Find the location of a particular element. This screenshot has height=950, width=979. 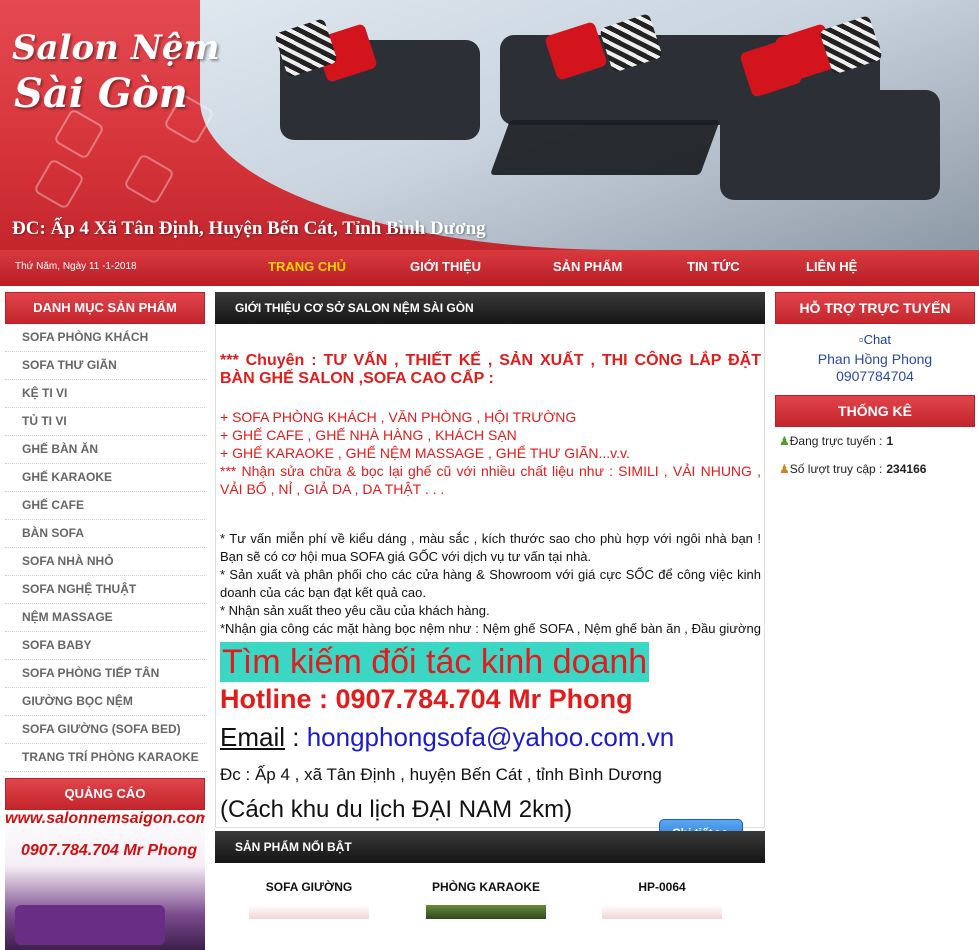

nav-news: TIN TỨC is located at coordinates (713, 266).